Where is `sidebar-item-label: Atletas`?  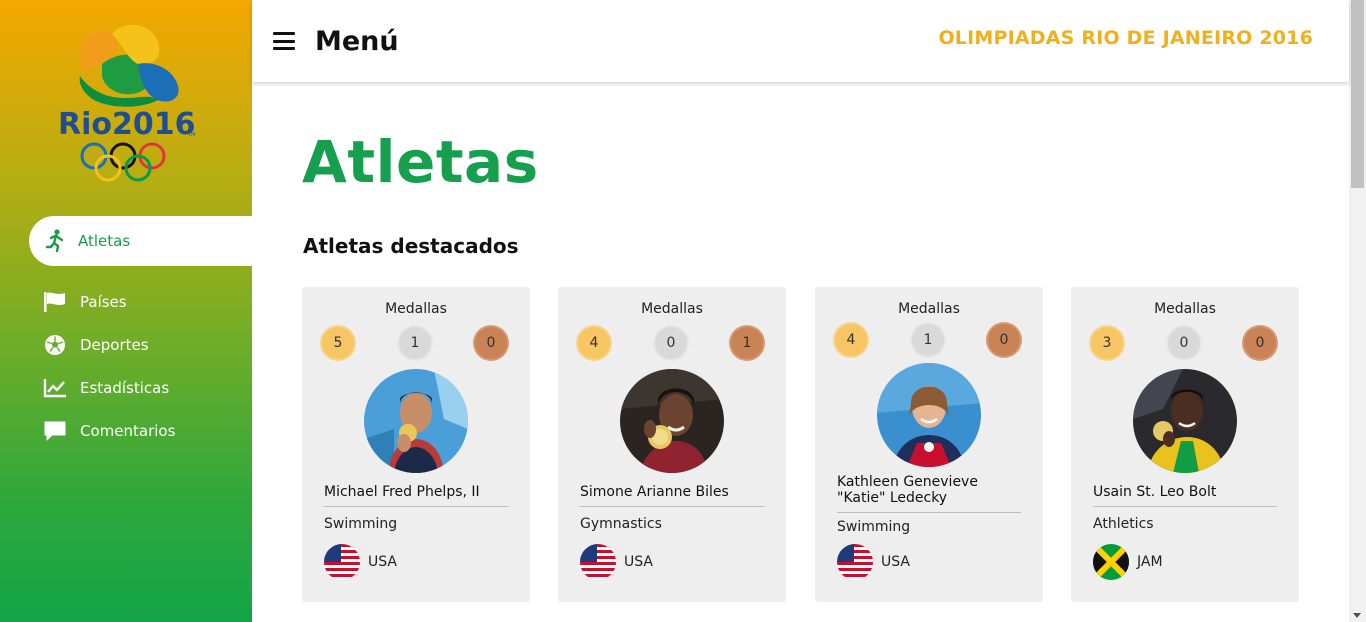 sidebar-item-label: Atletas is located at coordinates (104, 241).